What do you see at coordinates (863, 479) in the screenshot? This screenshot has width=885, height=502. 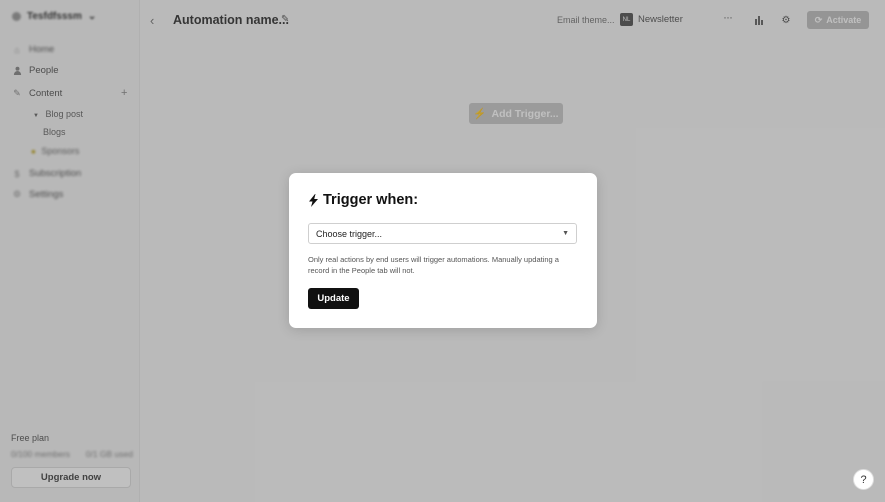 I see `help-button: ?` at bounding box center [863, 479].